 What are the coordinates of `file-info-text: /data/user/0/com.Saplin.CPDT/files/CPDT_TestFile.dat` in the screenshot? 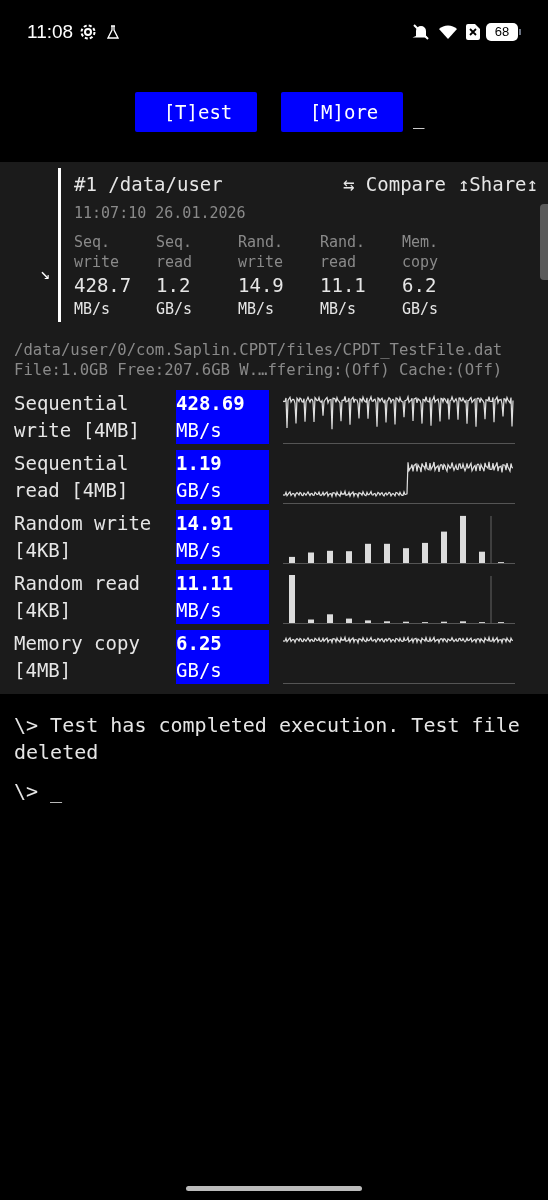 It's located at (259, 350).